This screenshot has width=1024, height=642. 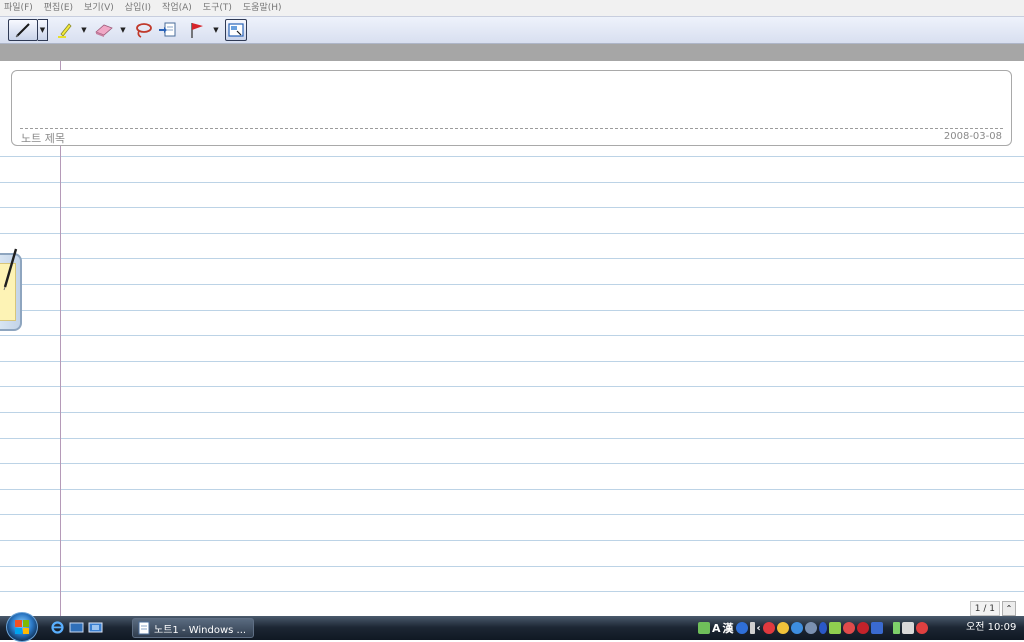 What do you see at coordinates (262, 8) in the screenshot?
I see `menu-help: 도움말(H)` at bounding box center [262, 8].